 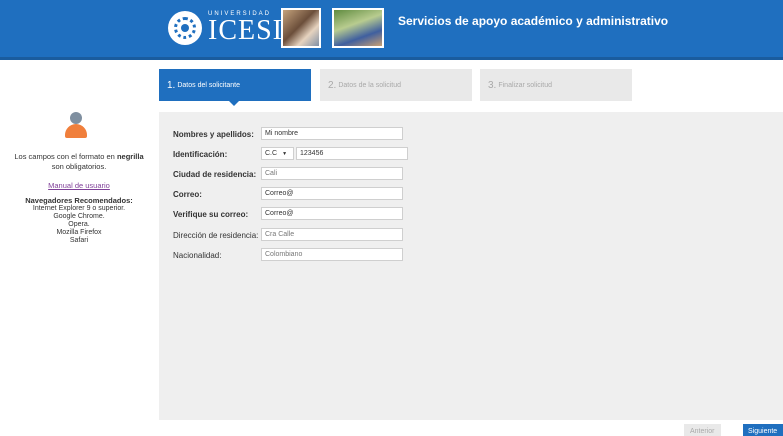 I want to click on form-row-name: Nombres y apellidos:, so click(x=216, y=134).